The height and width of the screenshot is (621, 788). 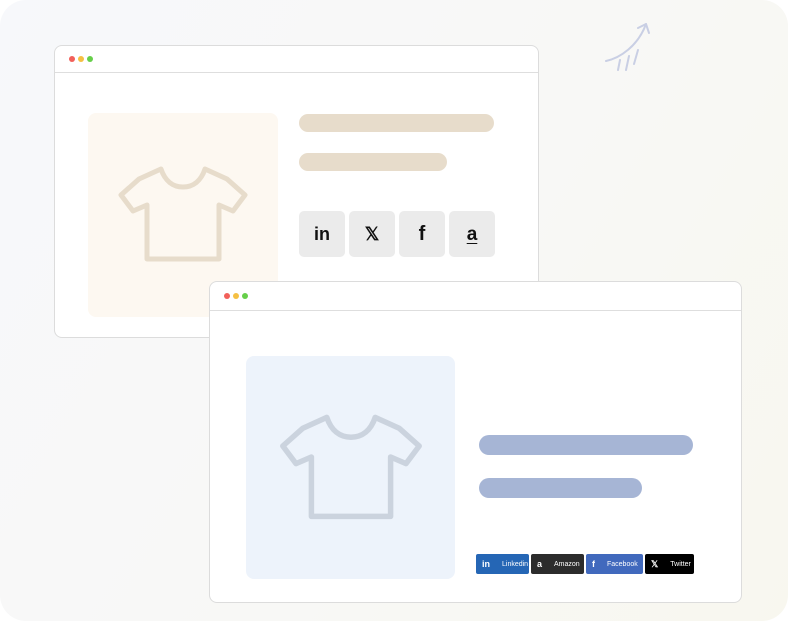 I want to click on share-icon-row: in 𝕏 f a, so click(x=397, y=234).